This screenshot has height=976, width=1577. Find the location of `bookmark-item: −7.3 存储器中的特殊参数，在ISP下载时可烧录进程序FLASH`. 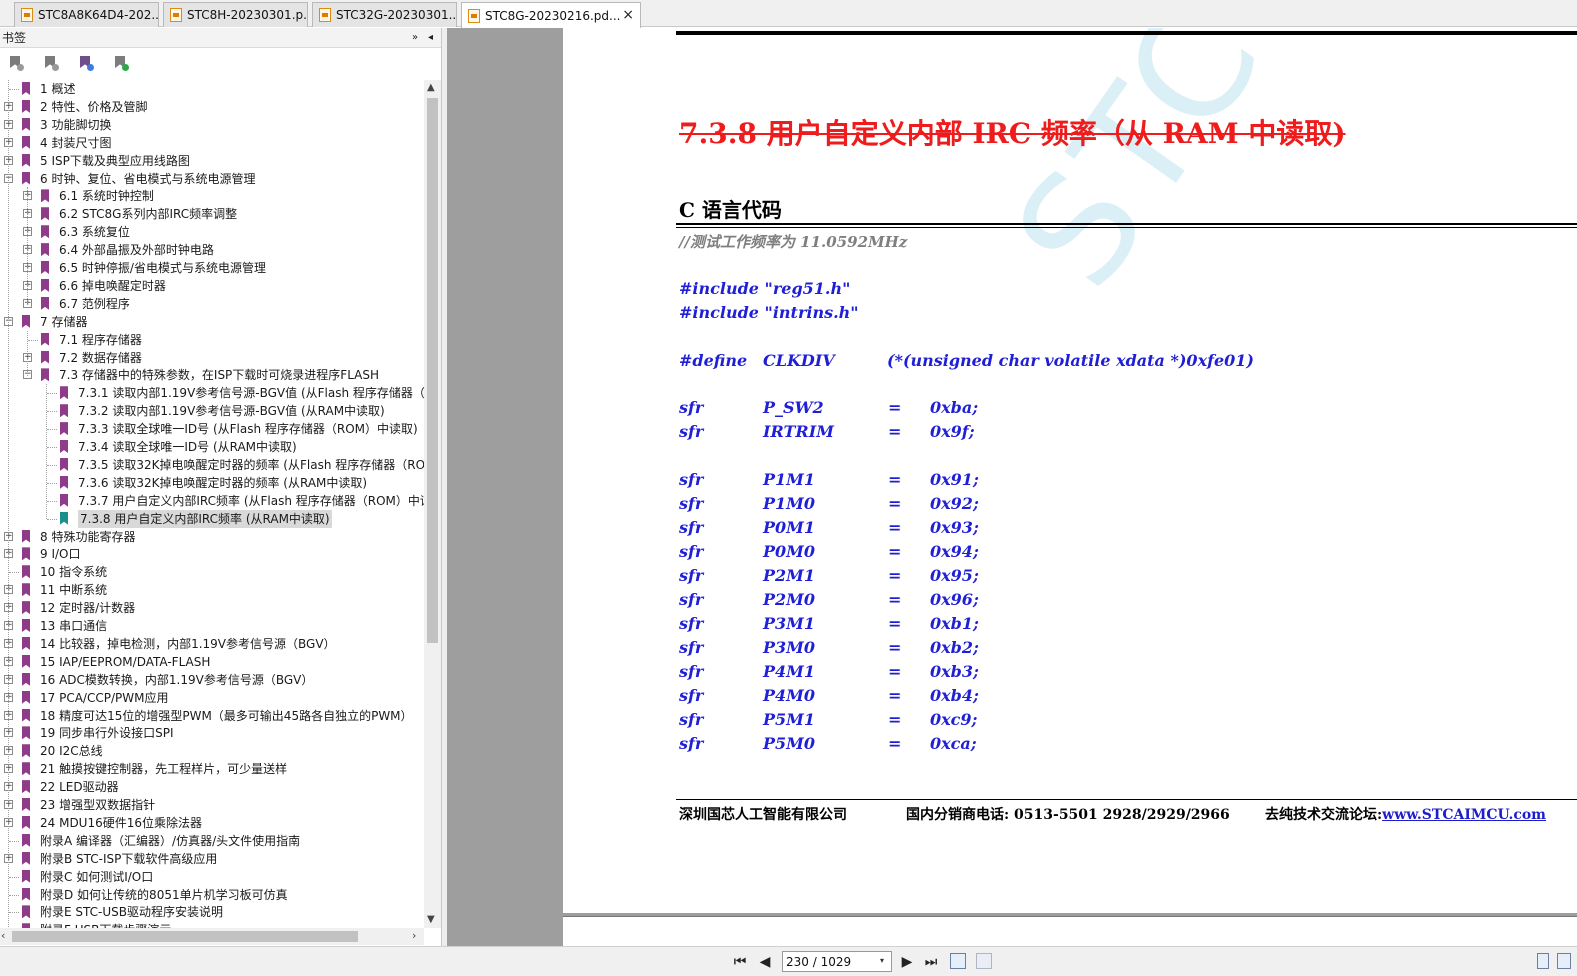

bookmark-item: −7.3 存储器中的特殊参数，在ISP下载时可烧录进程序FLASH is located at coordinates (212, 375).